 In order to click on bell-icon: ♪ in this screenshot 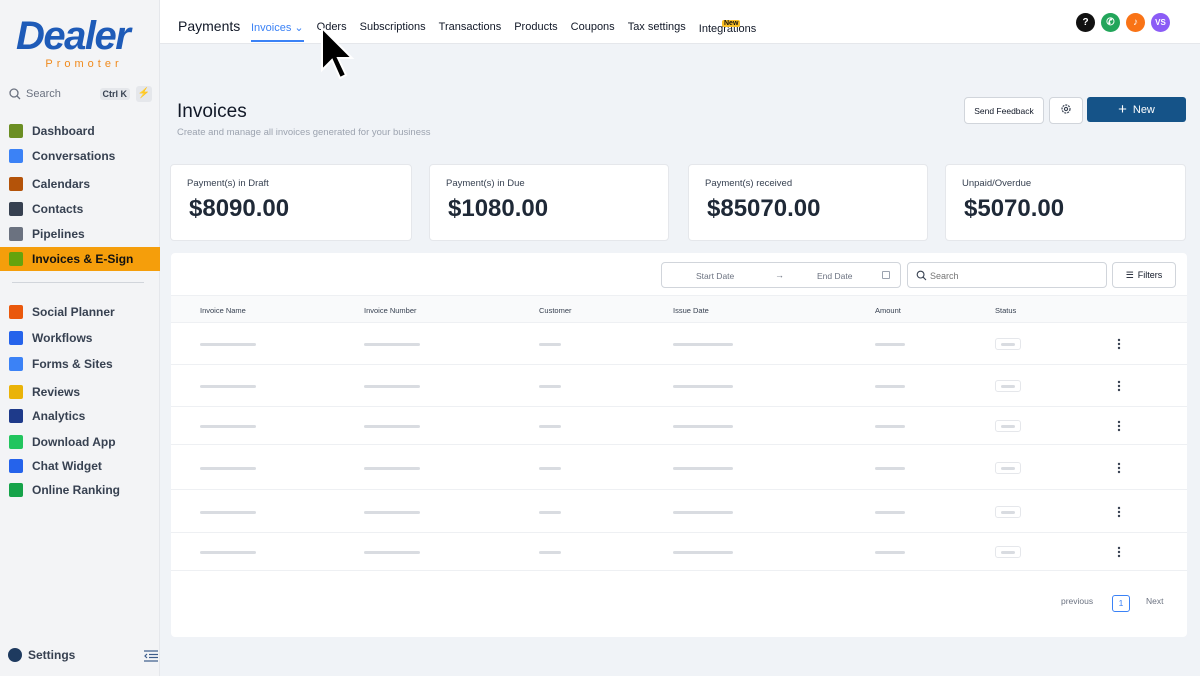, I will do `click(1135, 22)`.